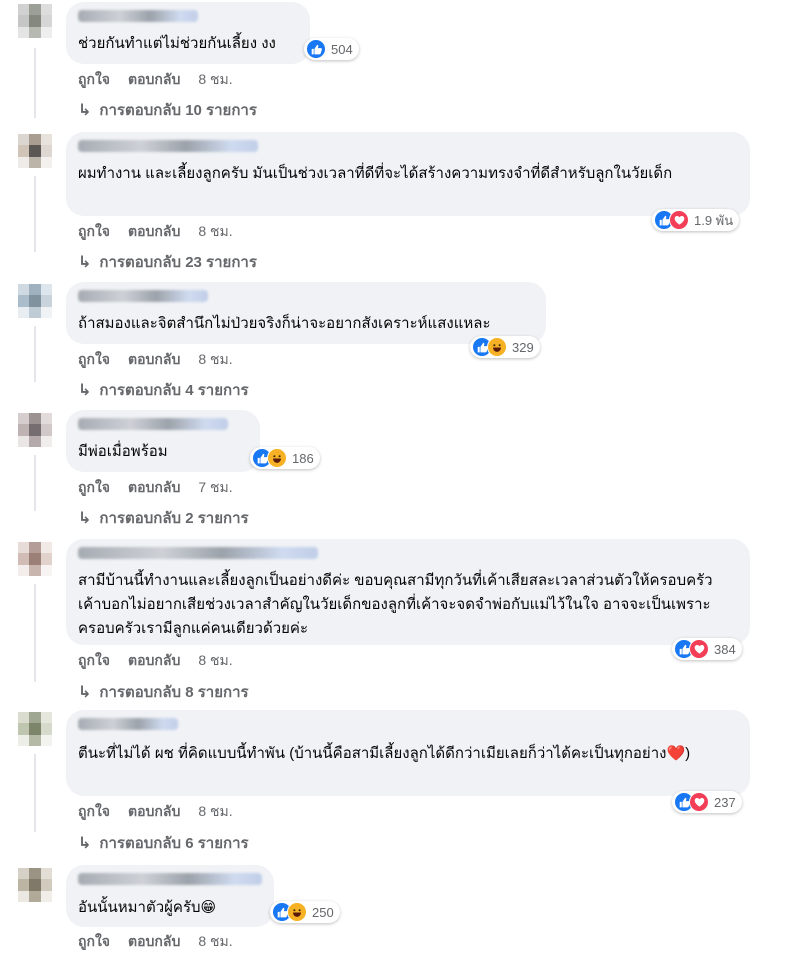 The width and height of the screenshot is (800, 958). I want to click on replies-label: การตอบกลับ 2 รายการ, so click(174, 518).